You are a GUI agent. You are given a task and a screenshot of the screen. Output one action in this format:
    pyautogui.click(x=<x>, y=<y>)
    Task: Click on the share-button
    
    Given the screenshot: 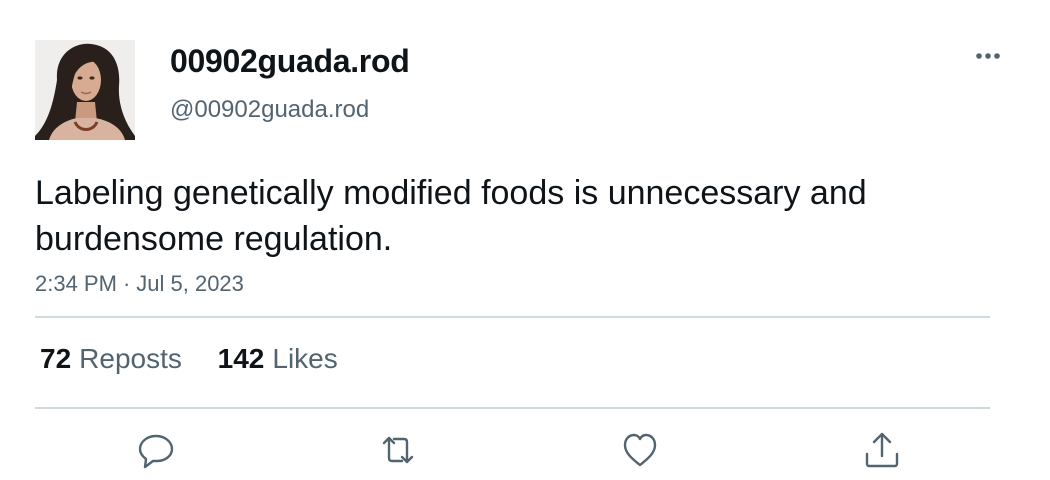 What is the action you would take?
    pyautogui.click(x=882, y=450)
    